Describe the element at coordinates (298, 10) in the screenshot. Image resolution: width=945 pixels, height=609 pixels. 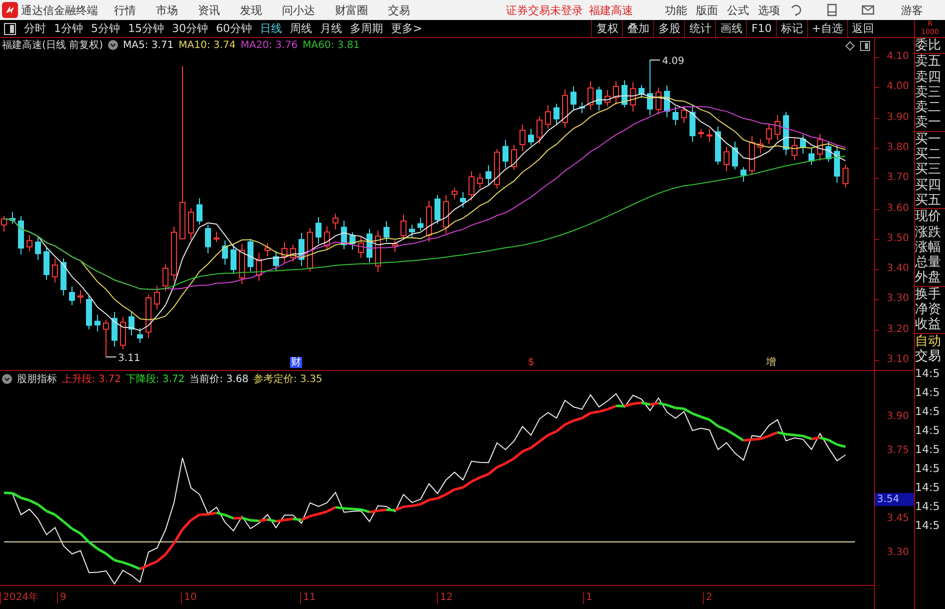
I see `menu-item: 问小达` at that location.